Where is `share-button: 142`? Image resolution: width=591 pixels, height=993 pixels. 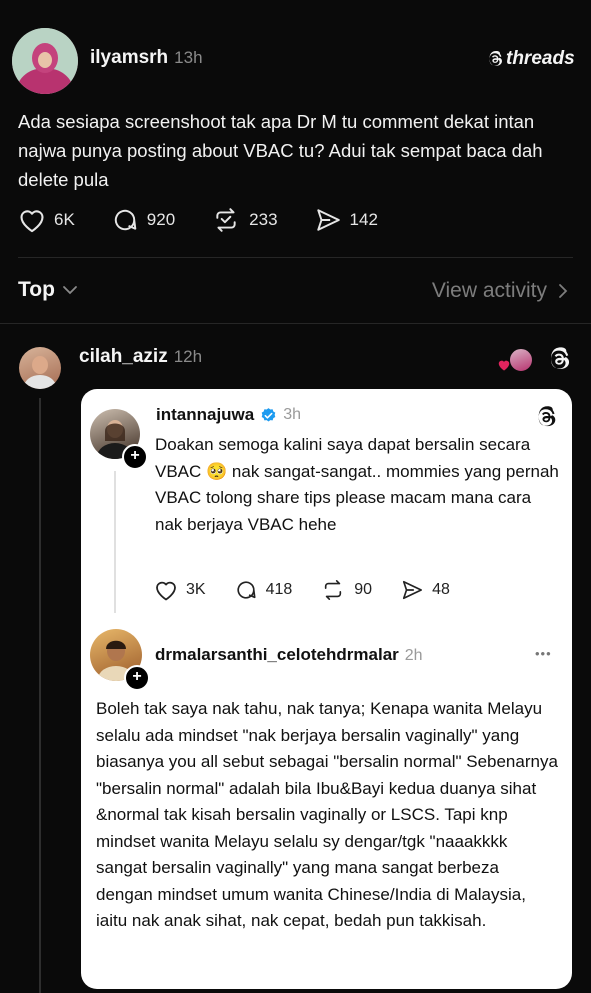
share-button: 142 is located at coordinates (346, 220).